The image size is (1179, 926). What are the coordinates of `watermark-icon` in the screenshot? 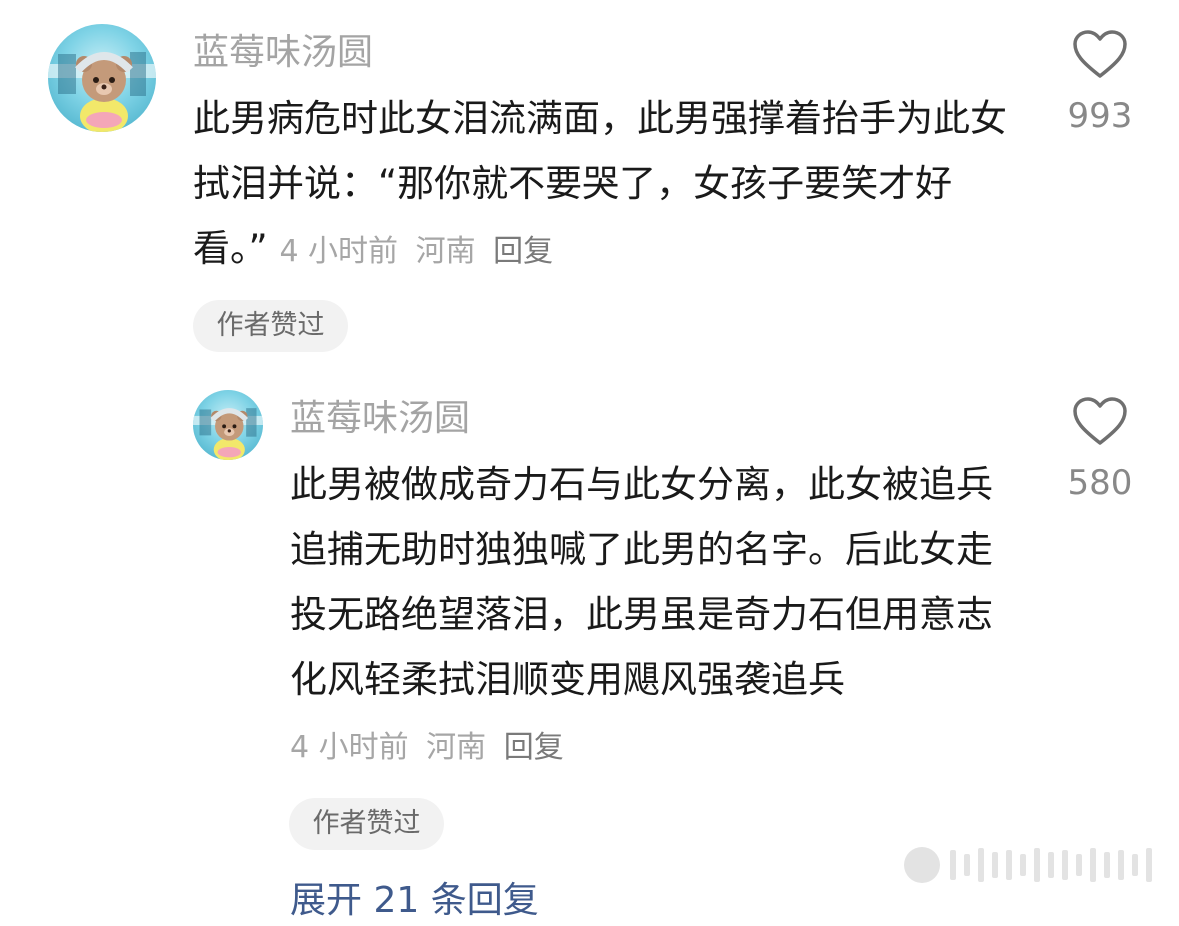 It's located at (1028, 865).